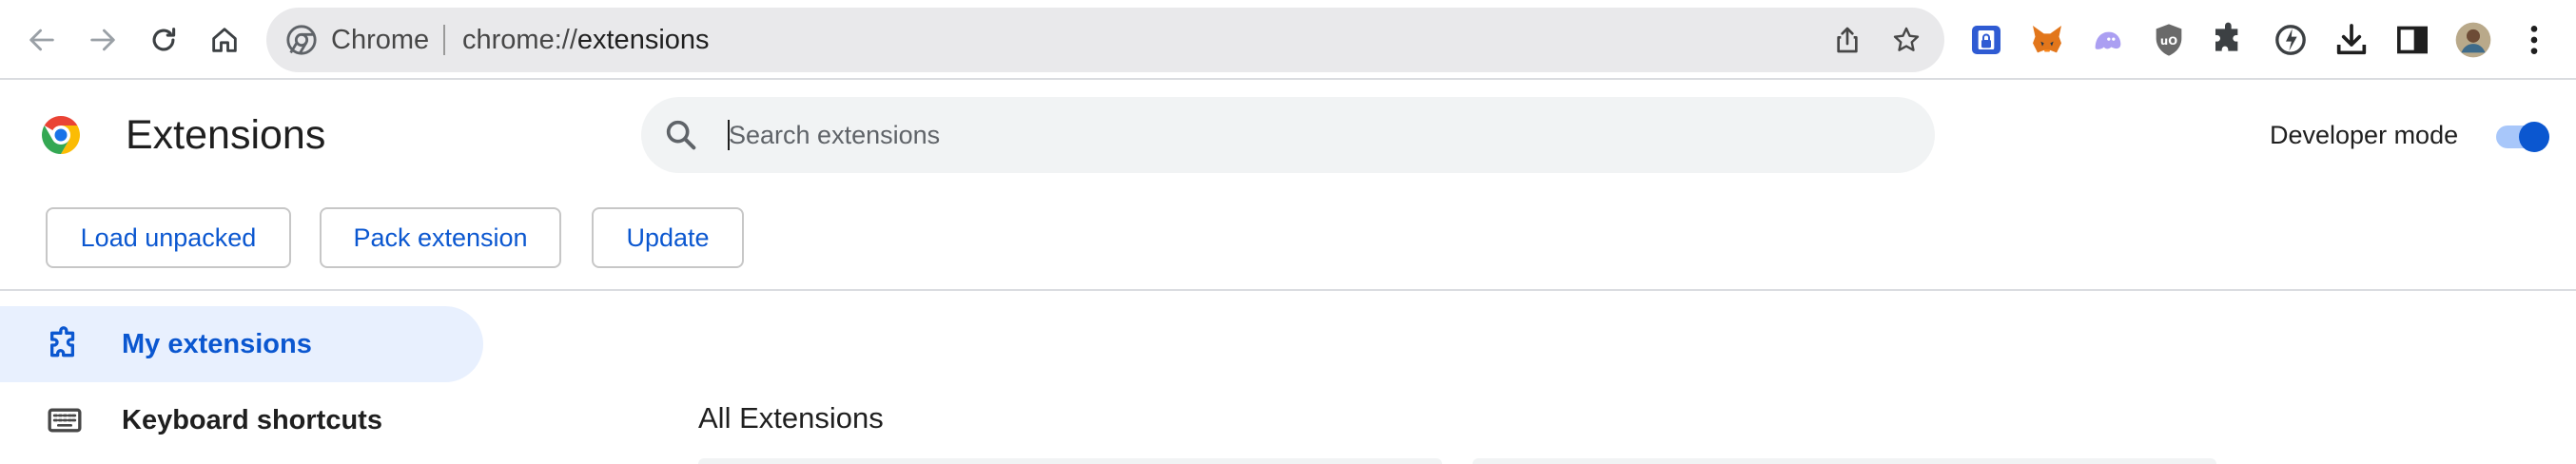  Describe the element at coordinates (217, 344) in the screenshot. I see `sidebar-item-label: My extensions` at that location.